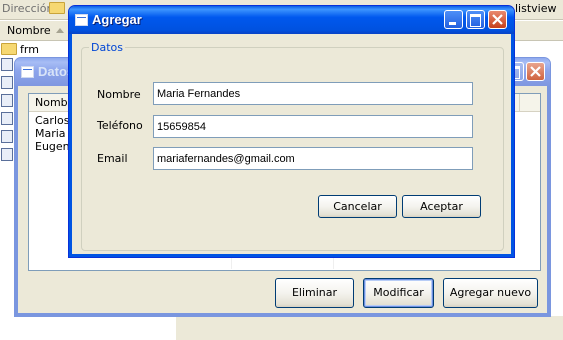 This screenshot has height=340, width=563. What do you see at coordinates (60, 30) in the screenshot?
I see `sort-up-icon` at bounding box center [60, 30].